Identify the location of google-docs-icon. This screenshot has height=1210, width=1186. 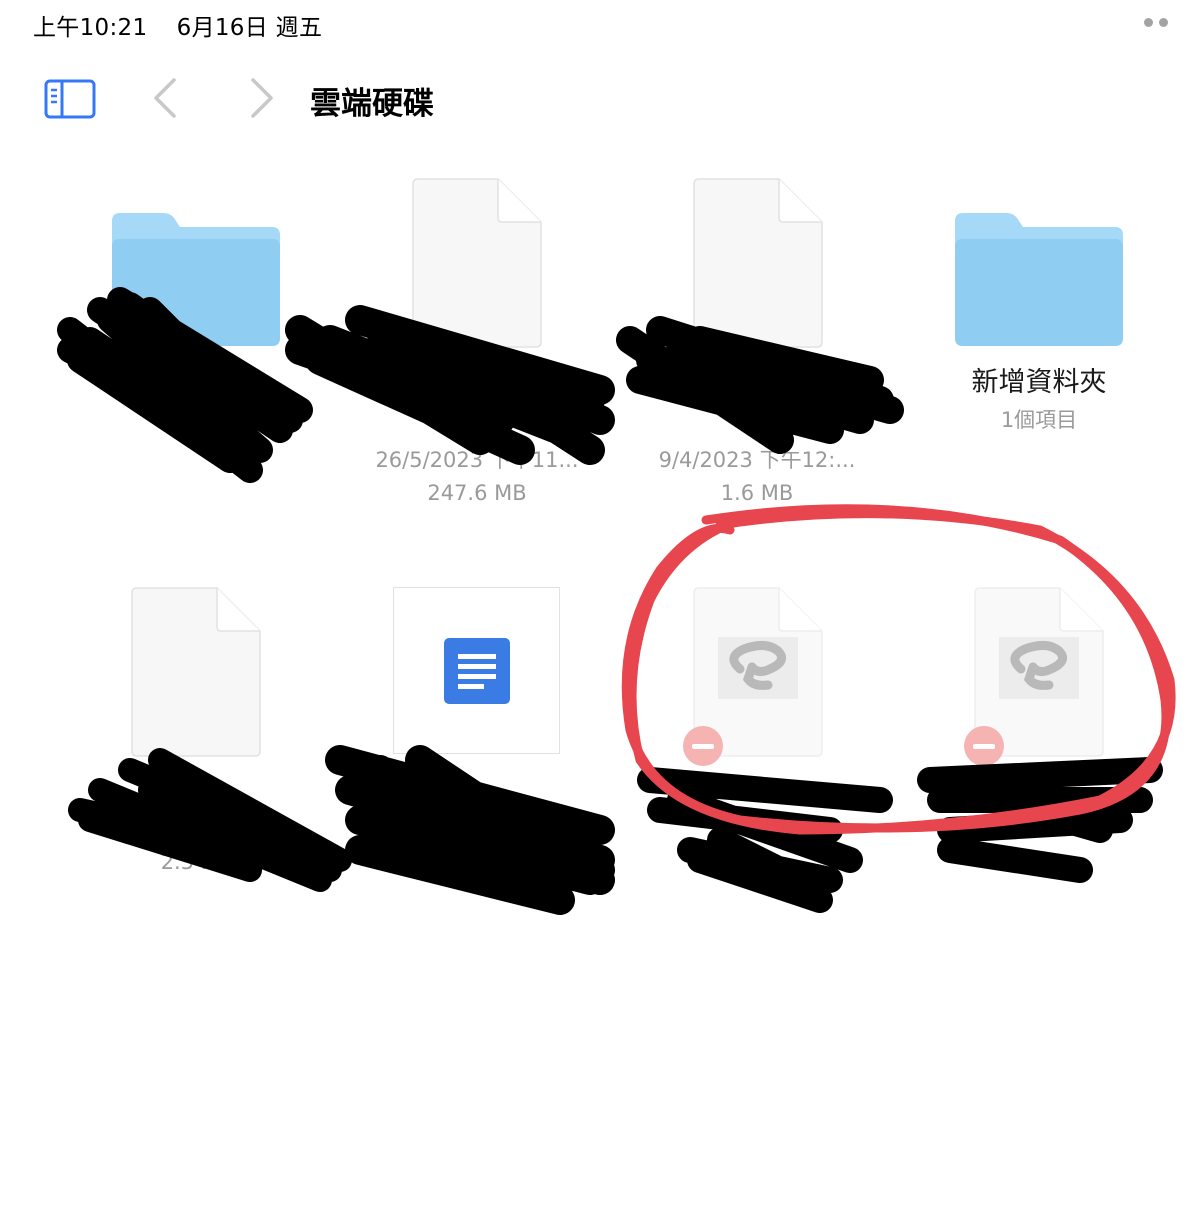
(477, 671).